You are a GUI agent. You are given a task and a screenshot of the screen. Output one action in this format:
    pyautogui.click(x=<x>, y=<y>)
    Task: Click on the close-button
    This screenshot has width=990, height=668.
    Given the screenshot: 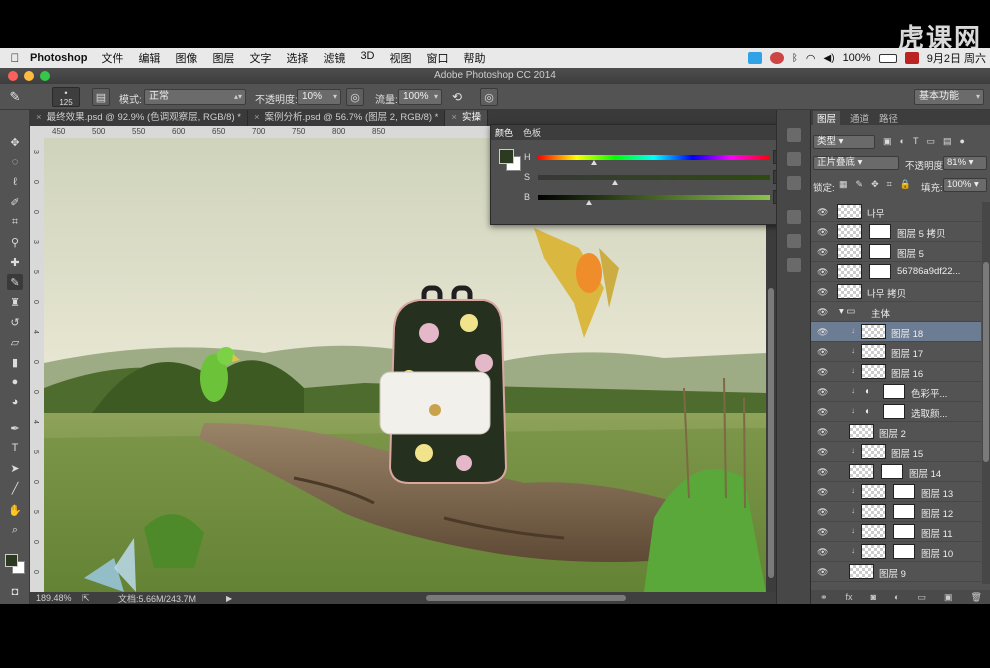 What is the action you would take?
    pyautogui.click(x=13, y=76)
    